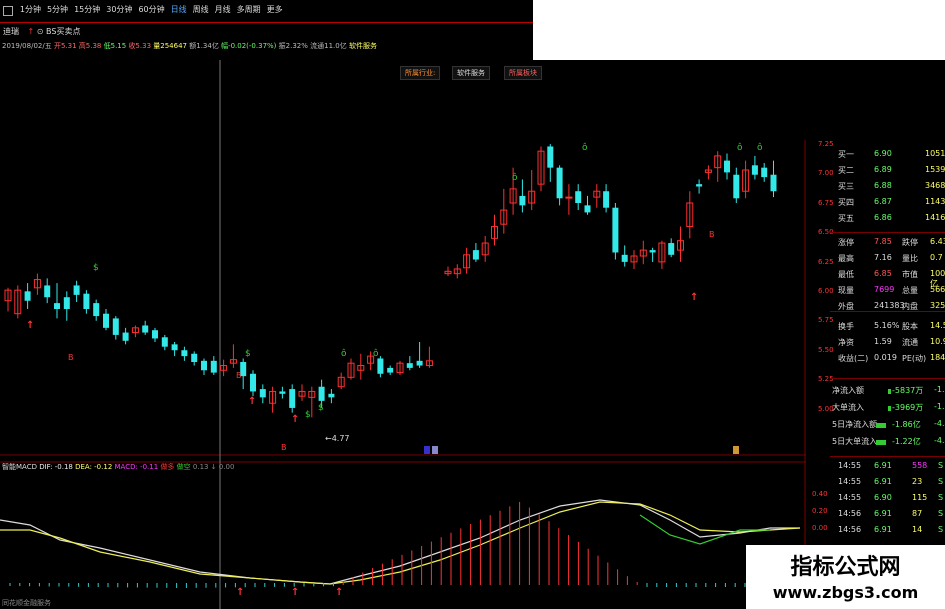 This screenshot has height=609, width=945. I want to click on stat-label: 收益(二), so click(853, 358).